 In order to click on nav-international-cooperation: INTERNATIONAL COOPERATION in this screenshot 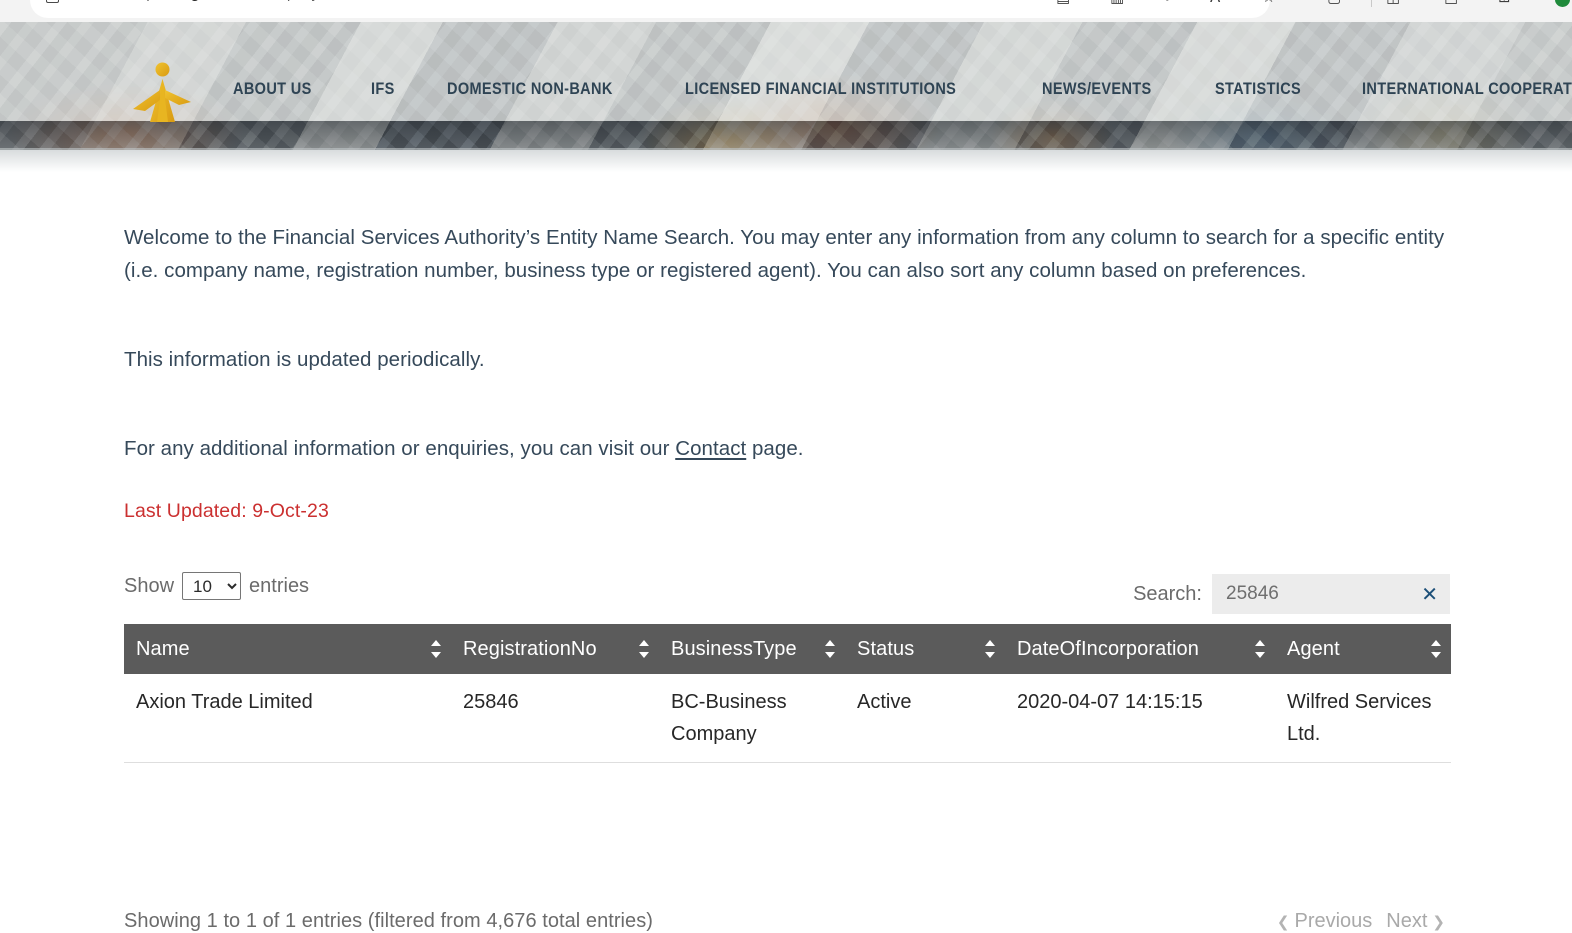, I will do `click(1467, 89)`.